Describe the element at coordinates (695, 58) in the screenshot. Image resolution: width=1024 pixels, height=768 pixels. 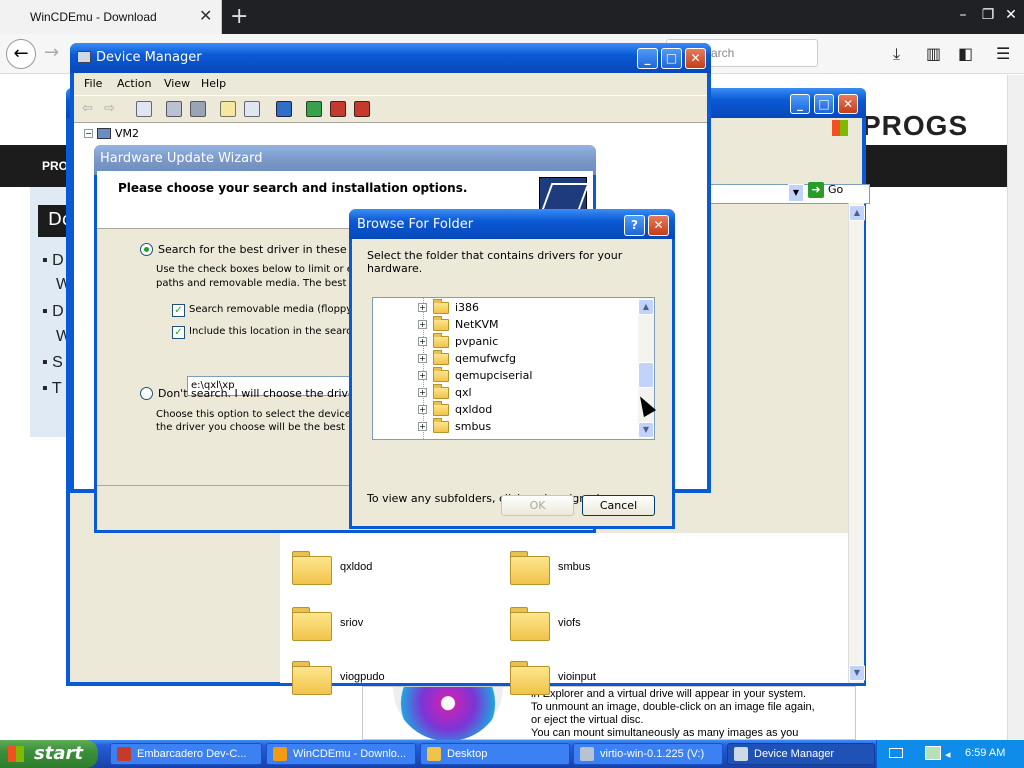
I see `devmgr-close-icon: ✕` at that location.